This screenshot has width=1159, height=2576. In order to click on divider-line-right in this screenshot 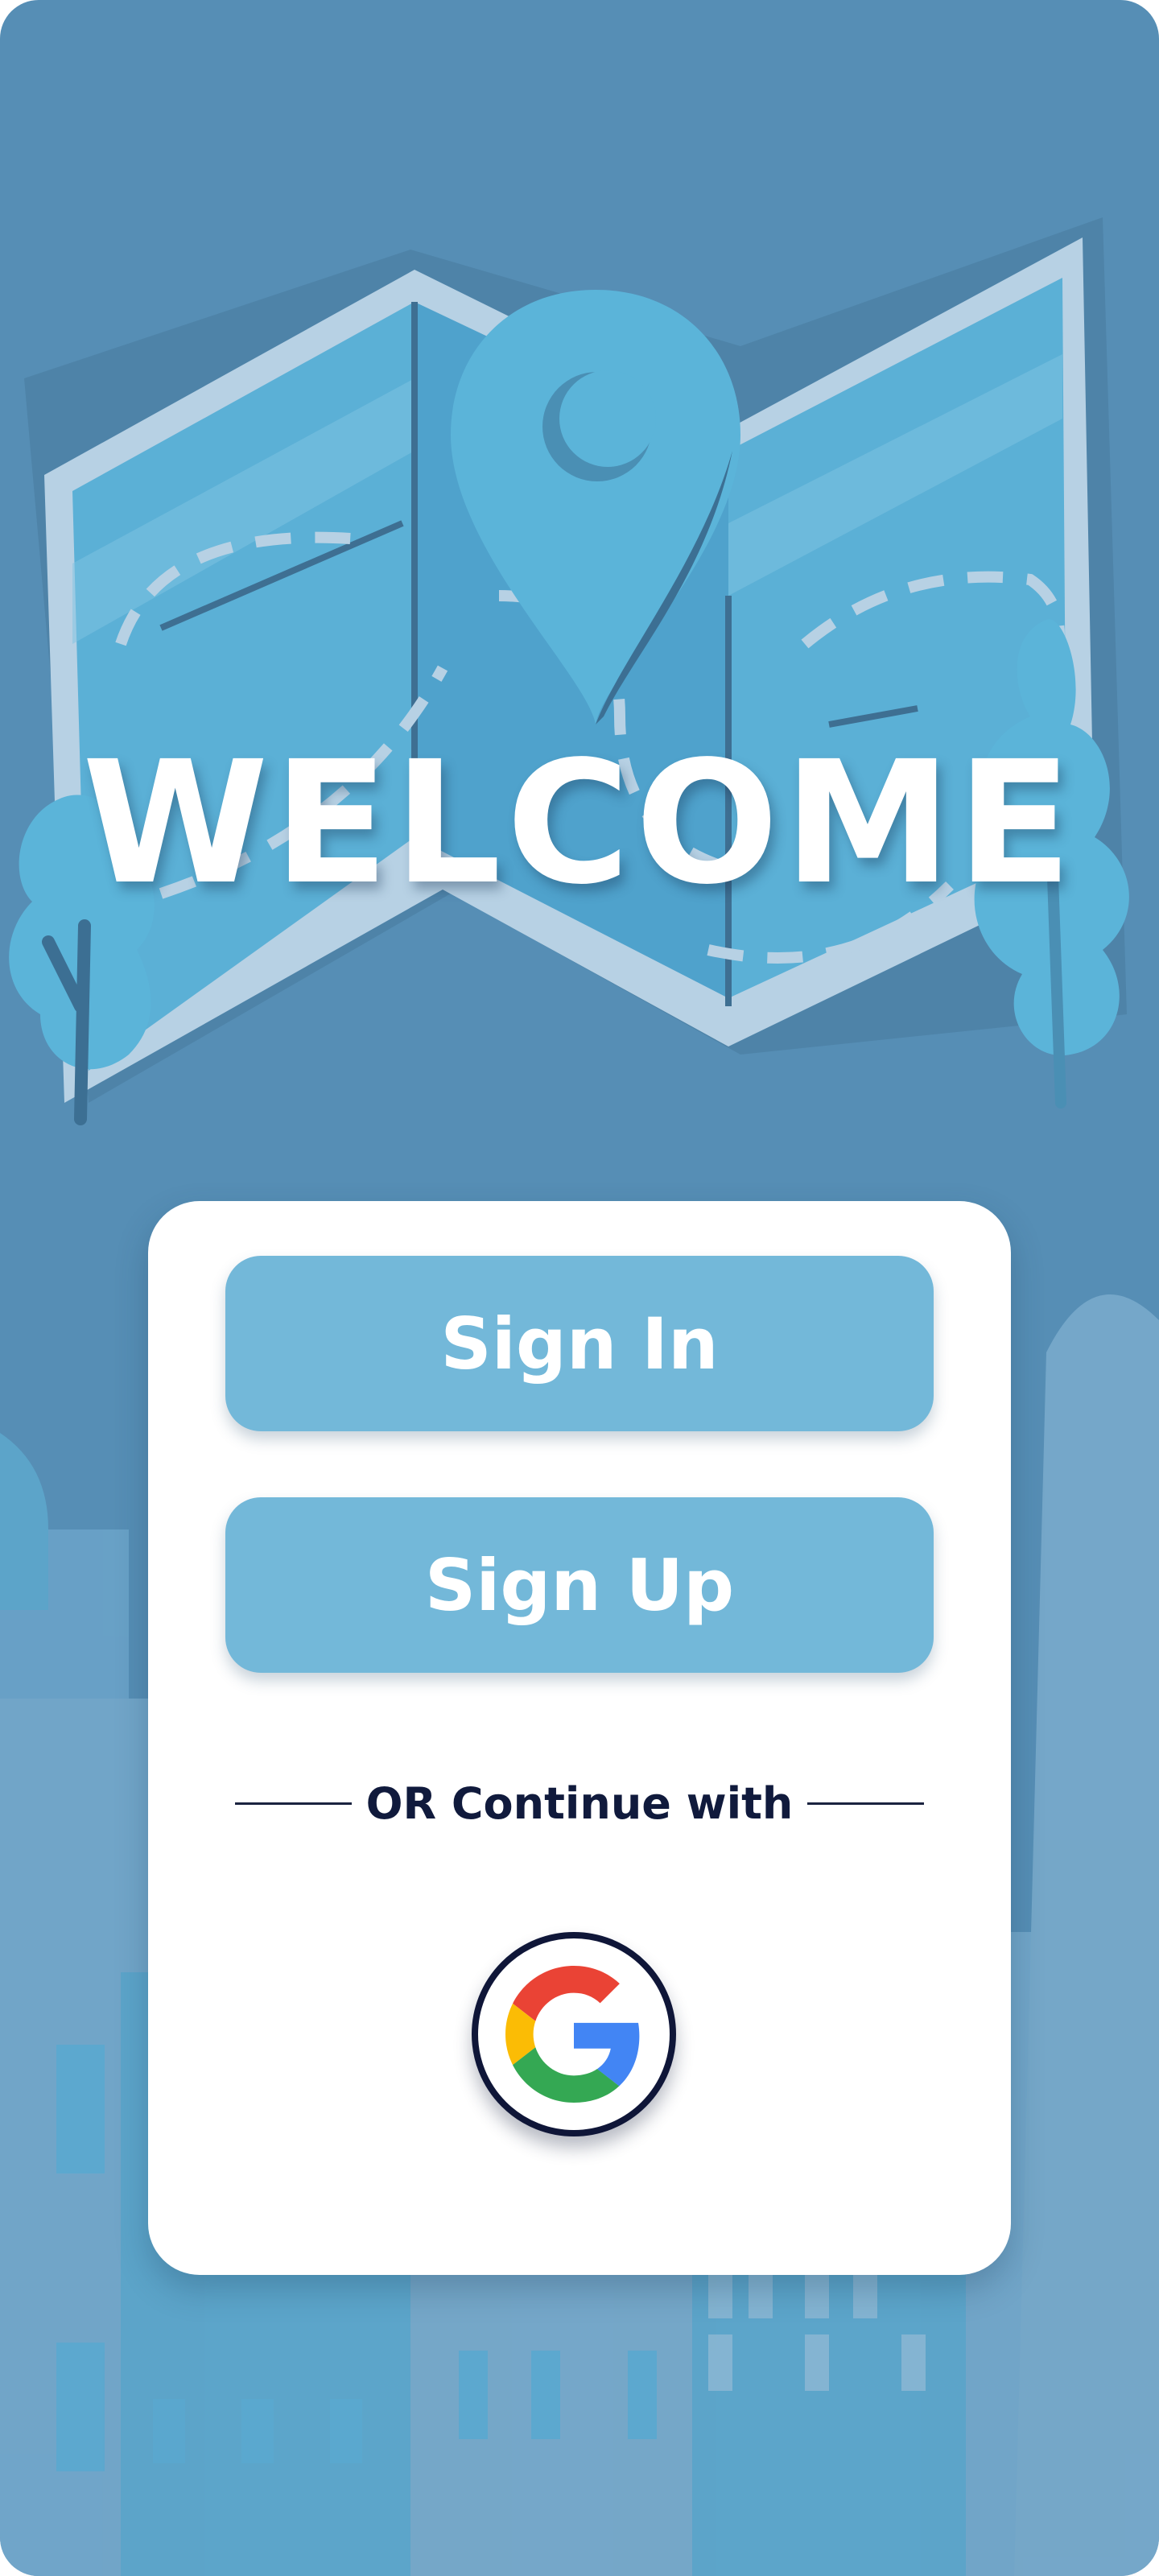, I will do `click(865, 1803)`.